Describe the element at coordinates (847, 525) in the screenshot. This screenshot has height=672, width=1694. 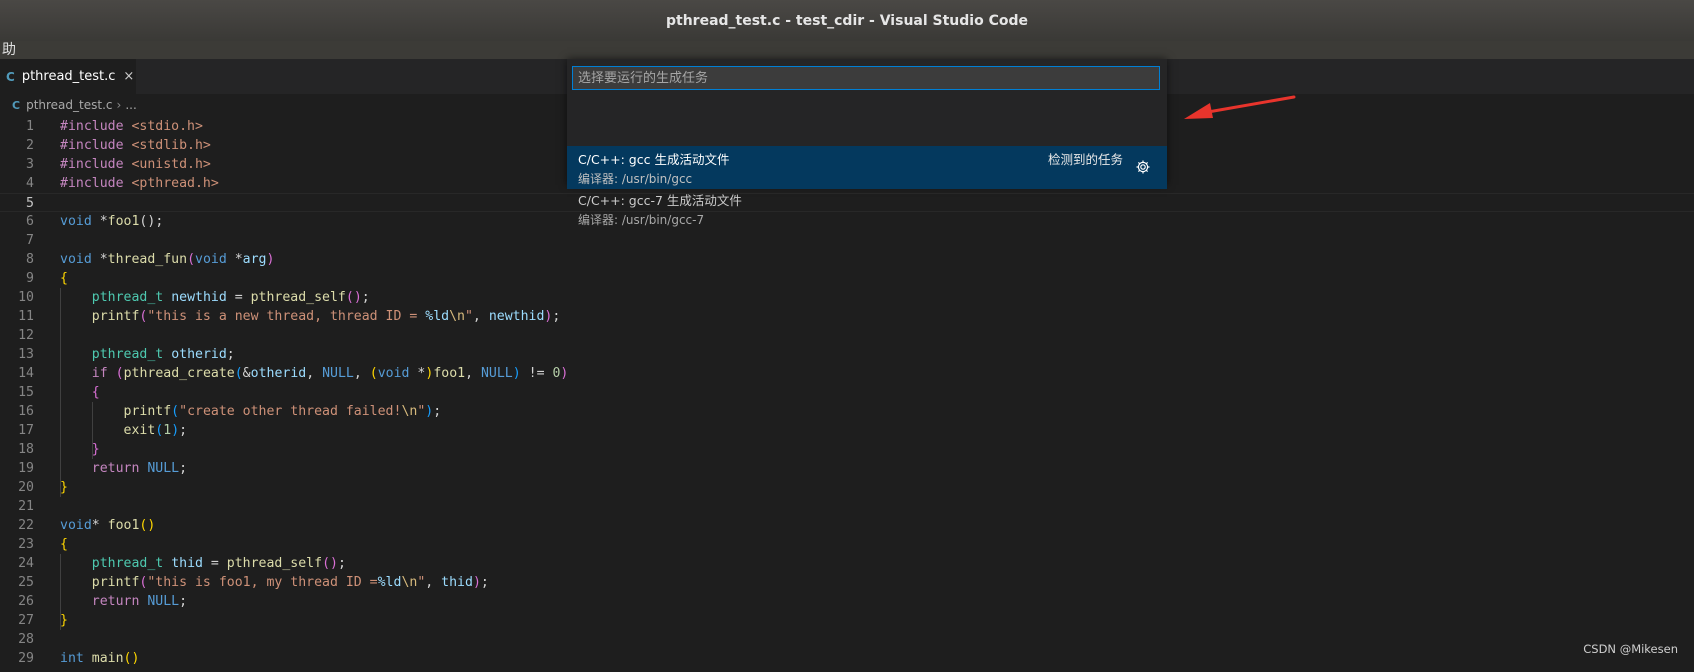
I see `code-line: 22 void* foo1()` at that location.